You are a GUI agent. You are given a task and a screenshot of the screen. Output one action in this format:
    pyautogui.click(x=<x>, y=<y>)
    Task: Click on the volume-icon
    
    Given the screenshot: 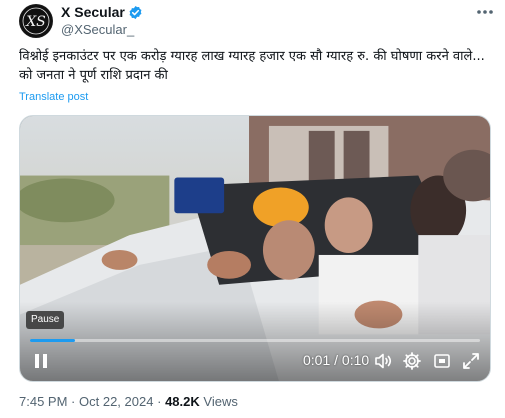 What is the action you would take?
    pyautogui.click(x=383, y=361)
    